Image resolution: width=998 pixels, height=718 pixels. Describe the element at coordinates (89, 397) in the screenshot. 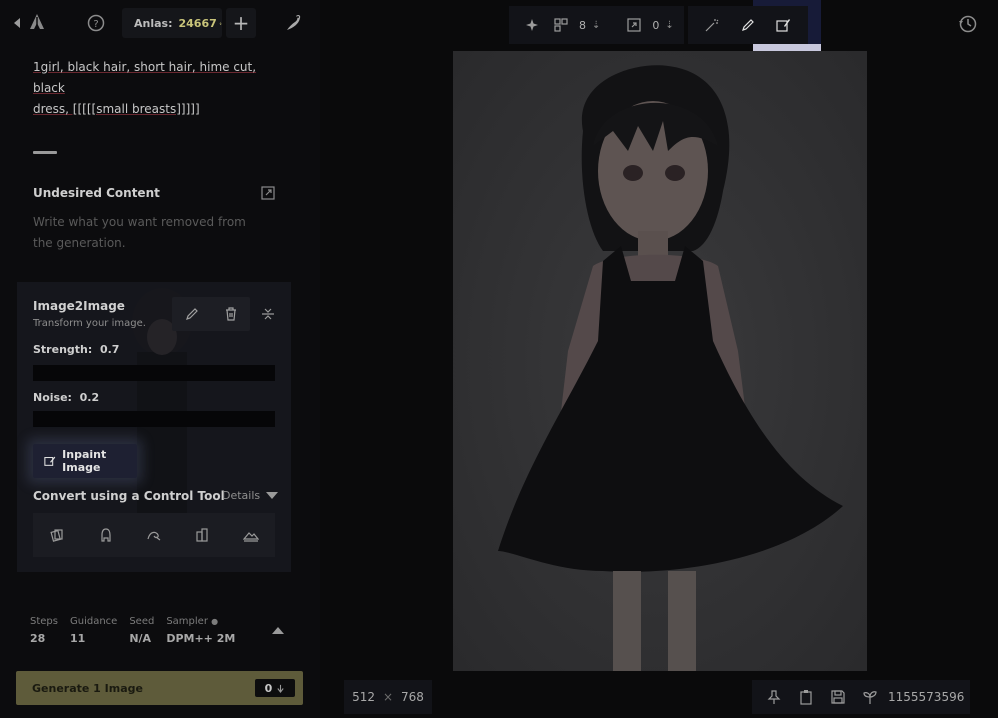

I see `noise-value: 0.2` at that location.